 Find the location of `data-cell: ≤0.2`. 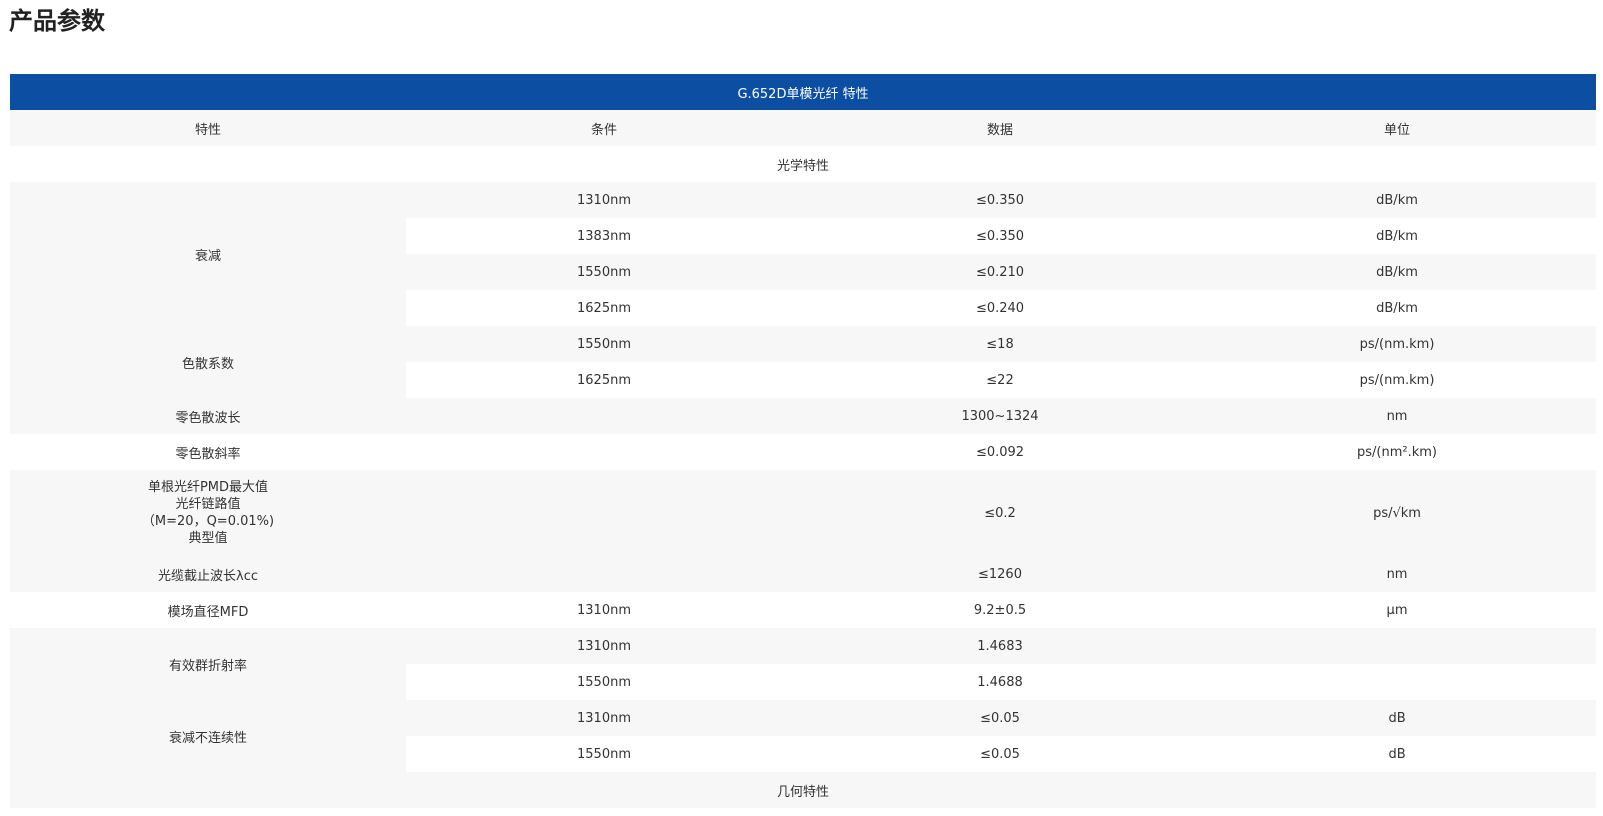

data-cell: ≤0.2 is located at coordinates (1000, 513).